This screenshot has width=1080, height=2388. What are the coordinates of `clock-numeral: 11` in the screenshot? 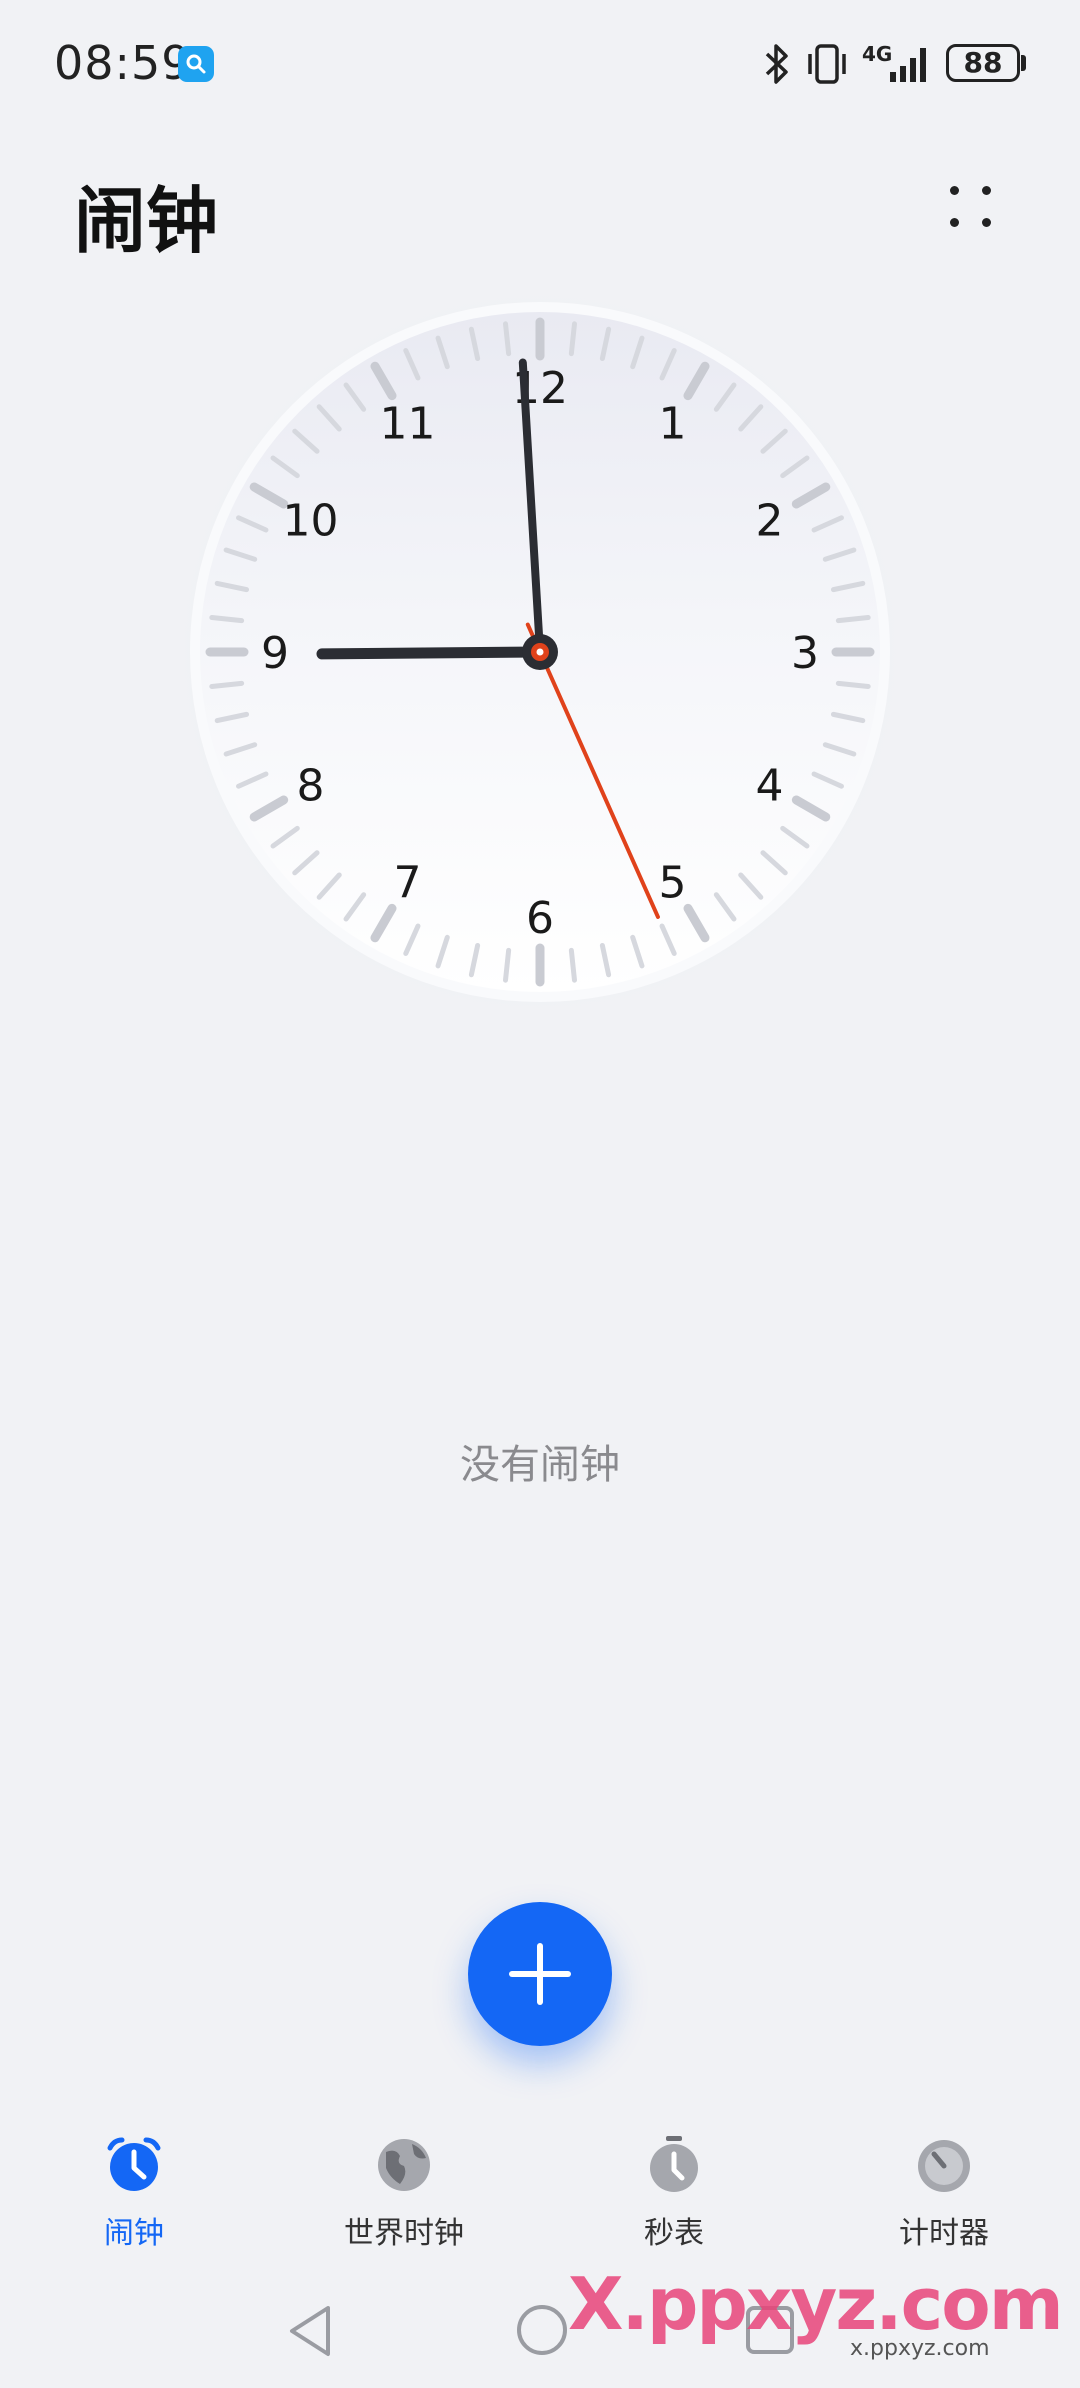 It's located at (408, 424).